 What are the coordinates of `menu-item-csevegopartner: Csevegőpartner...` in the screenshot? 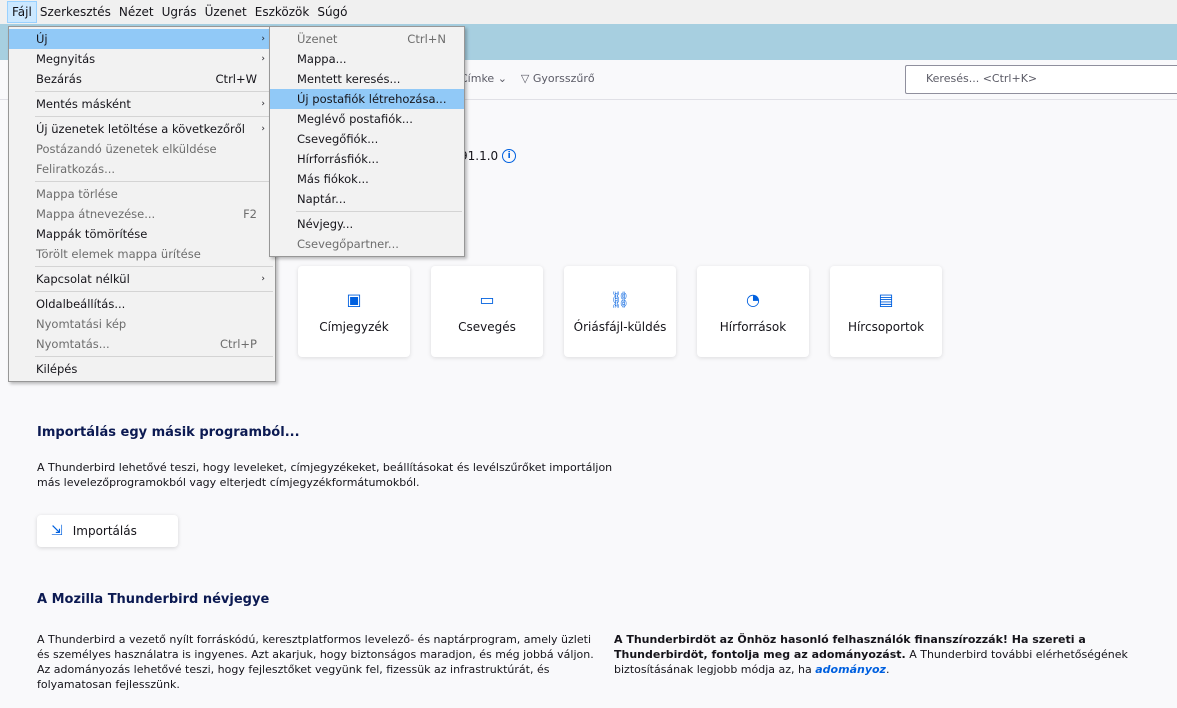 It's located at (348, 244).